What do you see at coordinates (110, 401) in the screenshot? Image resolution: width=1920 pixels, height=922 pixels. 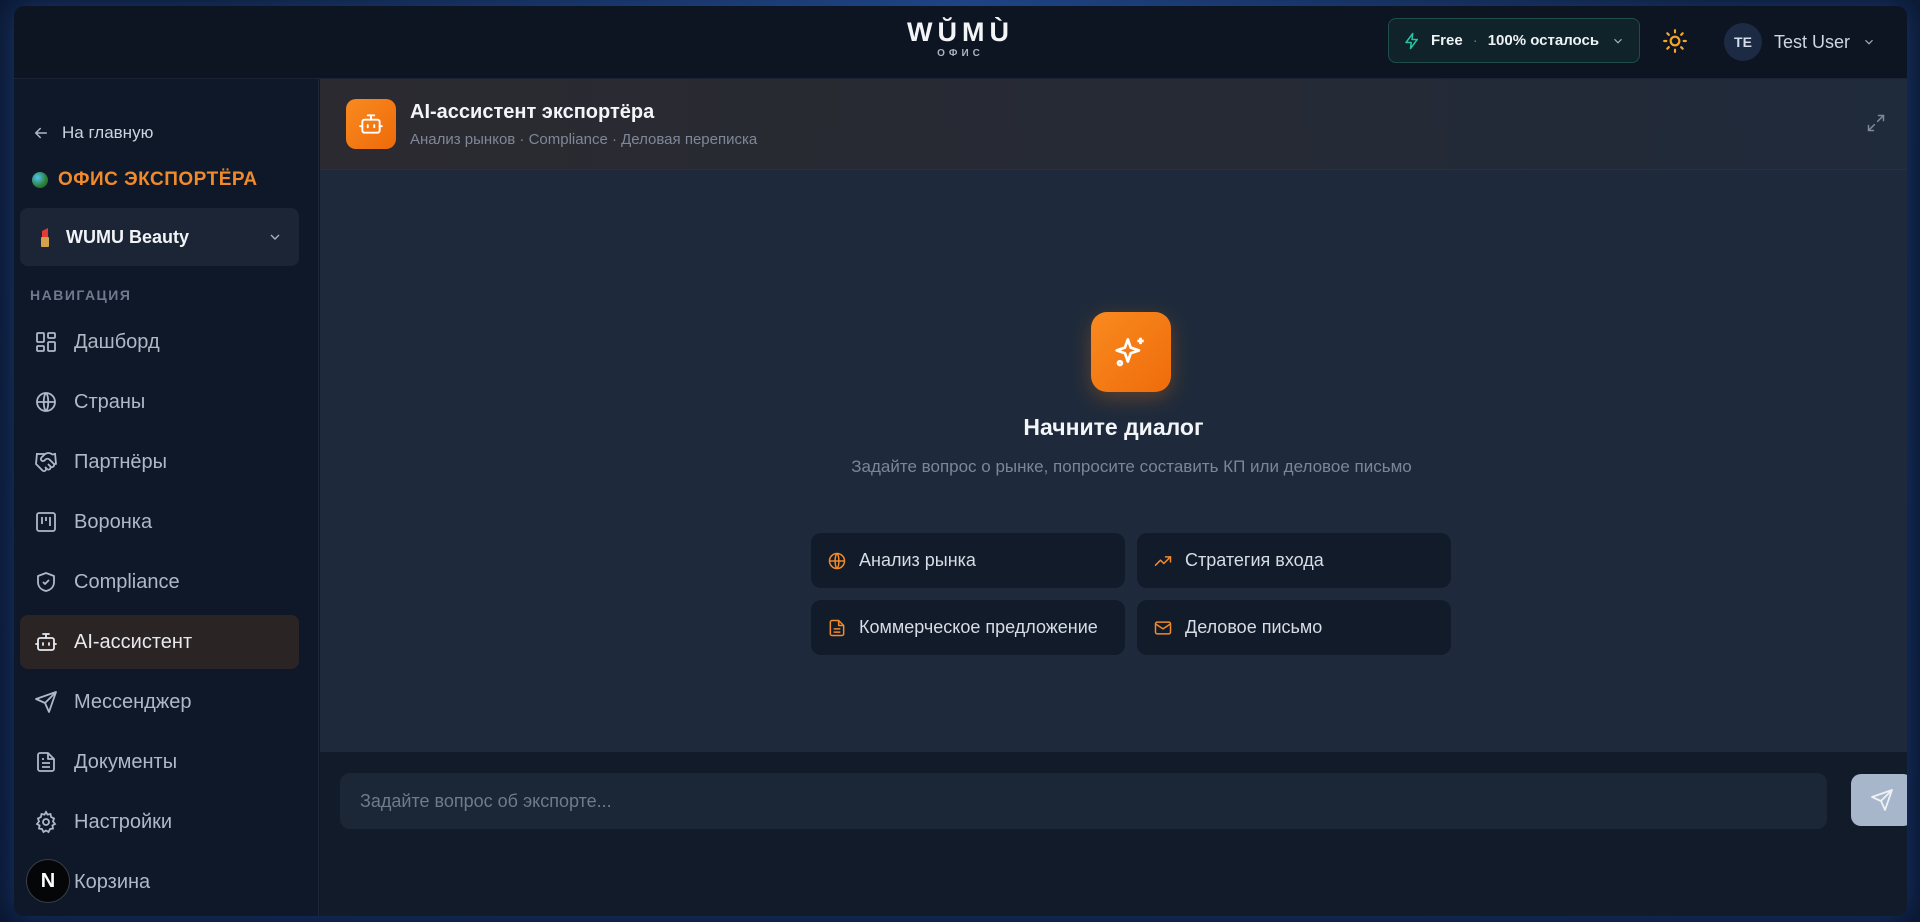 I see `sidebar-item-label: Страны` at bounding box center [110, 401].